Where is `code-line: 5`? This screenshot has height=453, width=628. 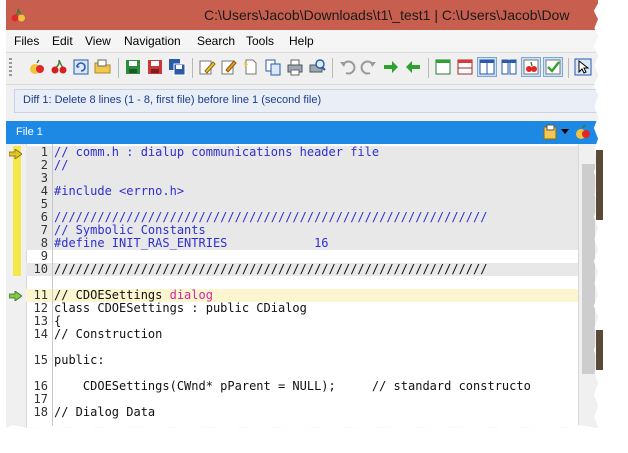 code-line: 5 is located at coordinates (302, 204).